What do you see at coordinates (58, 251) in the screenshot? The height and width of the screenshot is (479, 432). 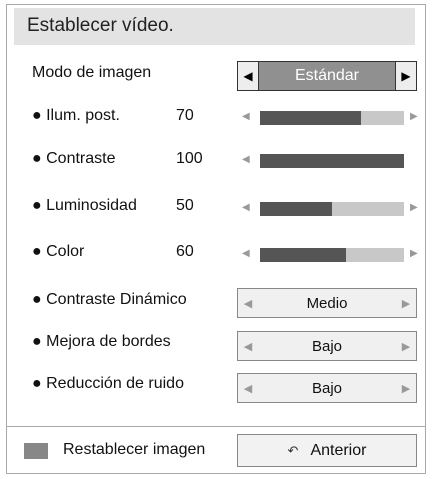 I see `color-label: ● Color` at bounding box center [58, 251].